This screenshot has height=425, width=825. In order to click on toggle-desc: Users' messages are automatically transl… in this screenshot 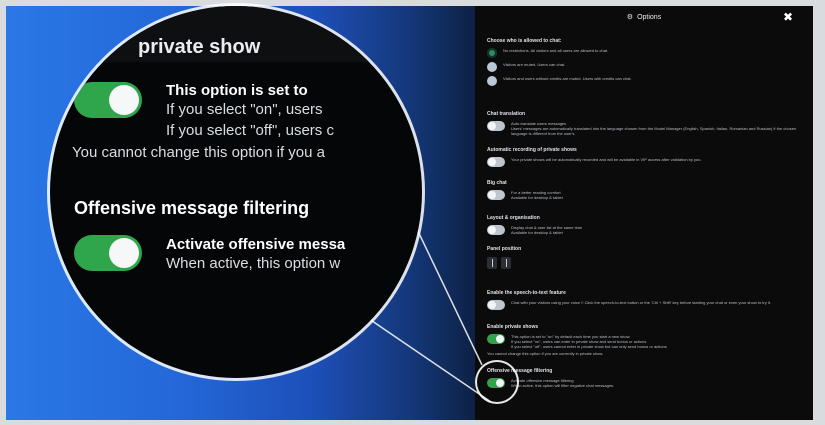, I will do `click(654, 131)`.